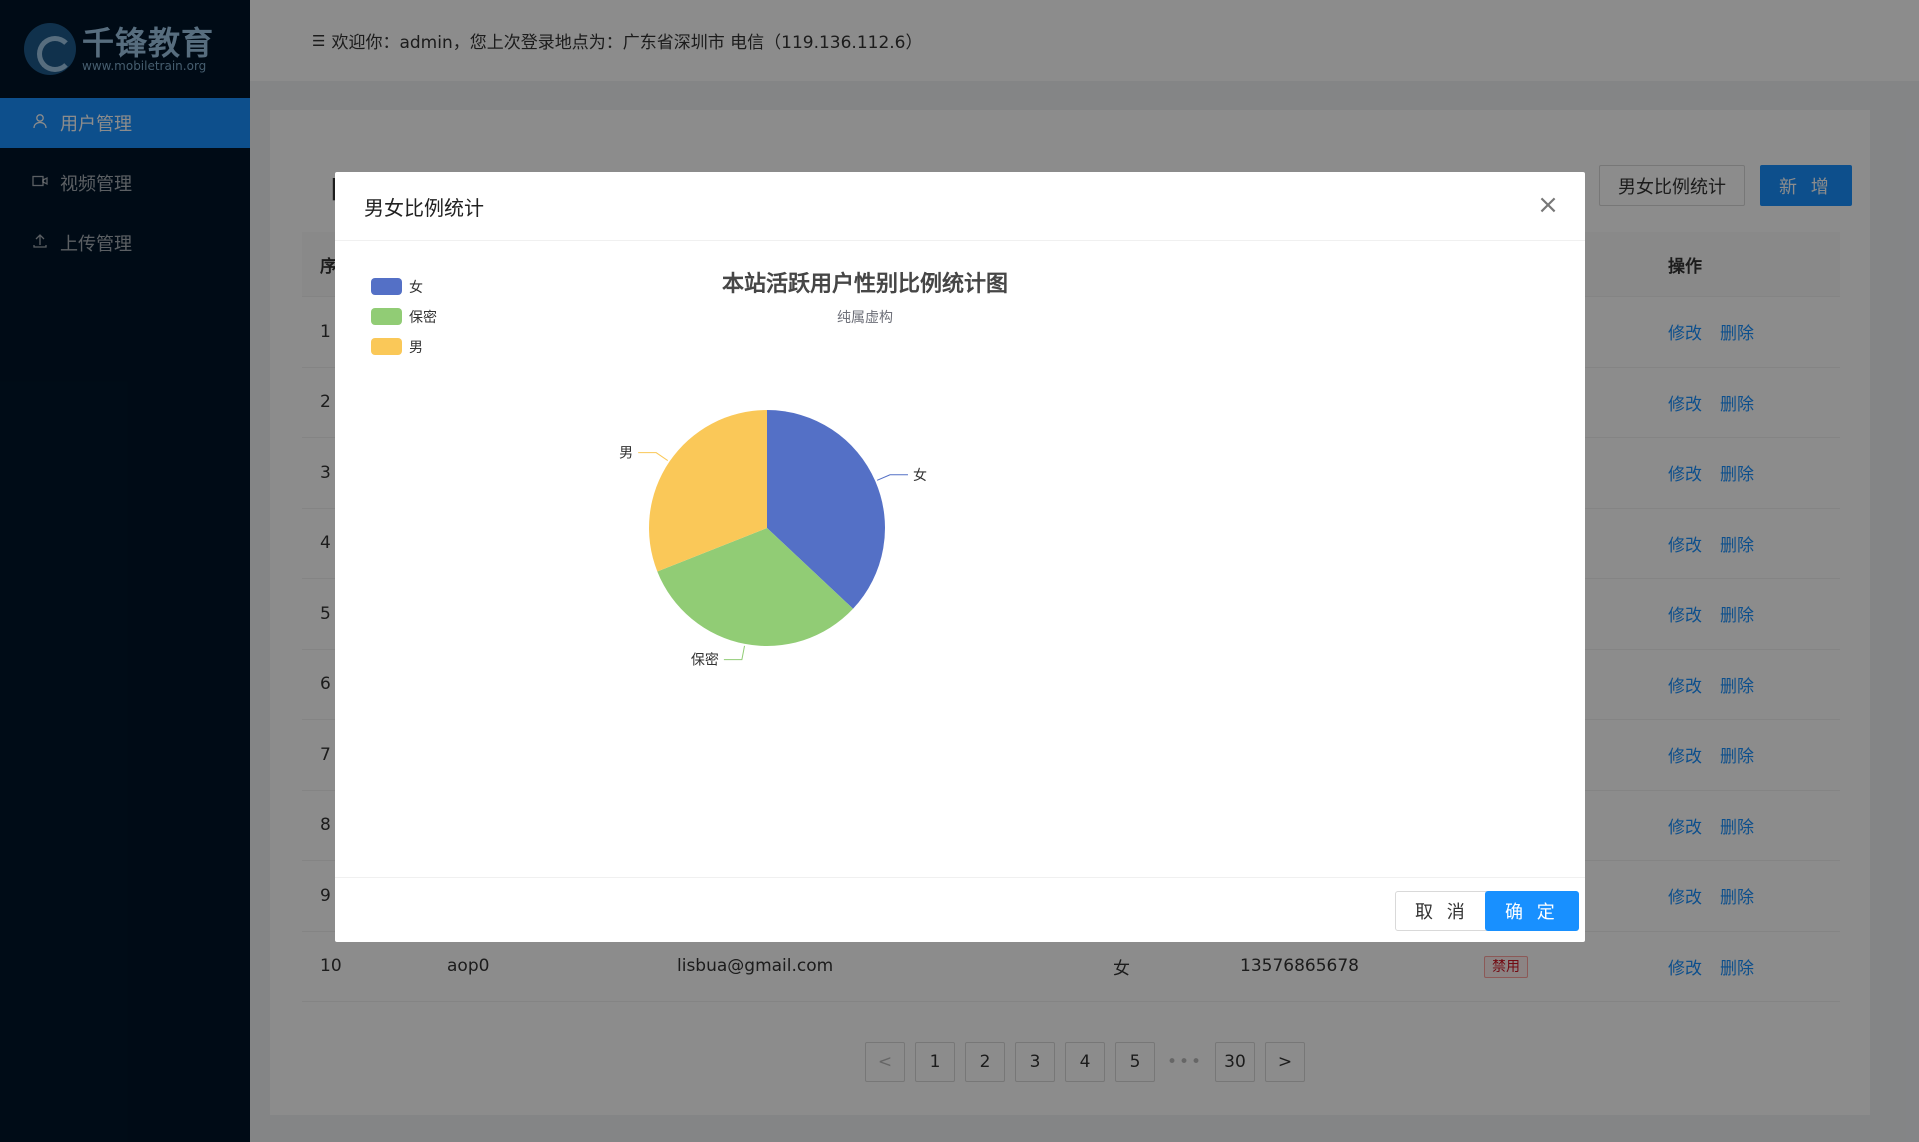  What do you see at coordinates (920, 475) in the screenshot?
I see `pie-label: 女` at bounding box center [920, 475].